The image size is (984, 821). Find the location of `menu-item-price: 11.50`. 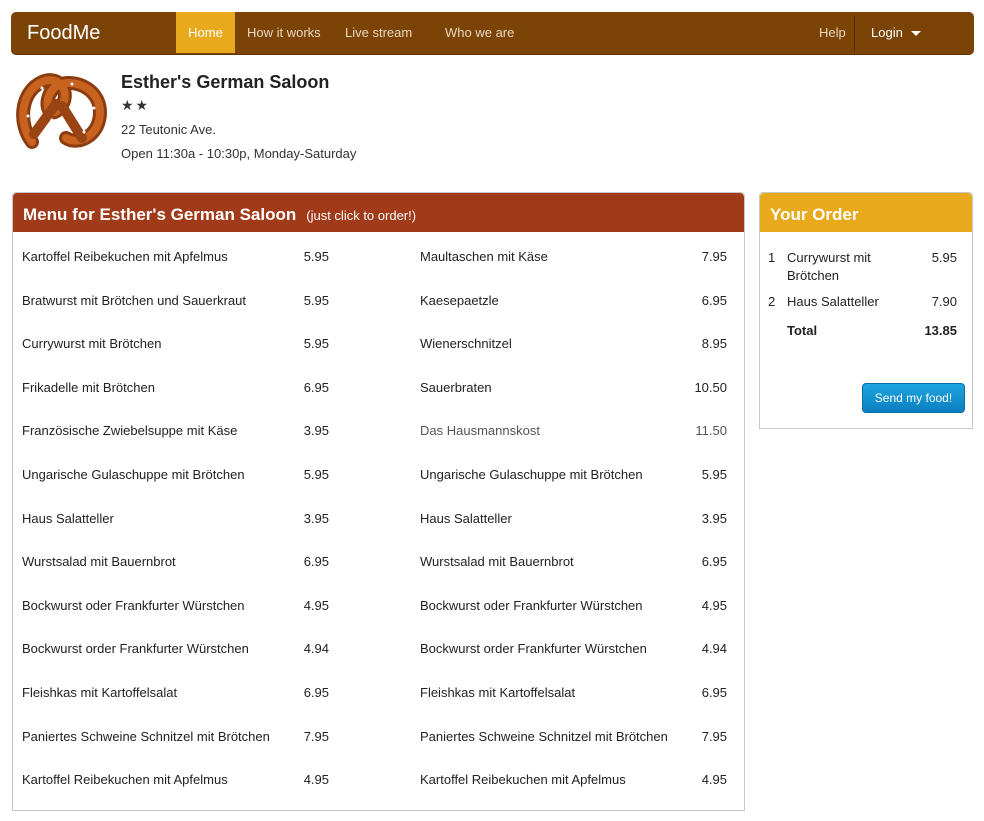

menu-item-price: 11.50 is located at coordinates (711, 430).